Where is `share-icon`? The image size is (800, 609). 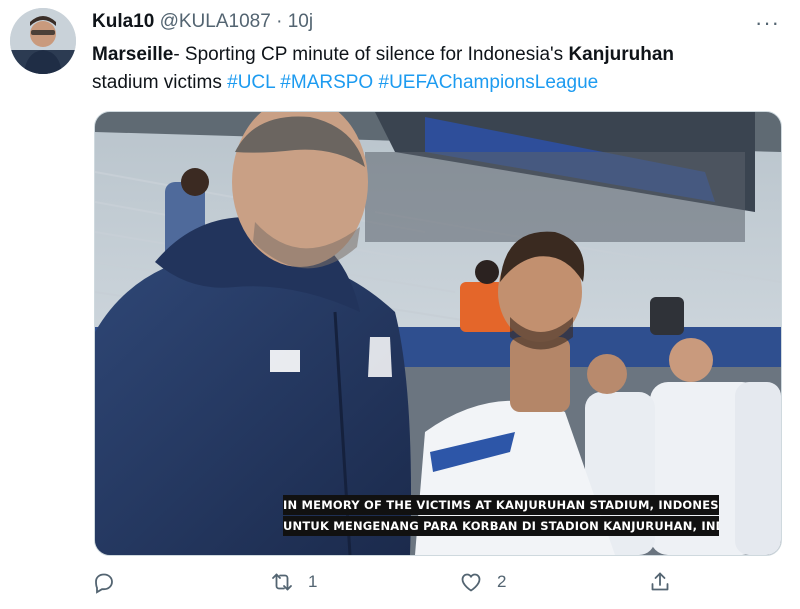
share-icon is located at coordinates (660, 581).